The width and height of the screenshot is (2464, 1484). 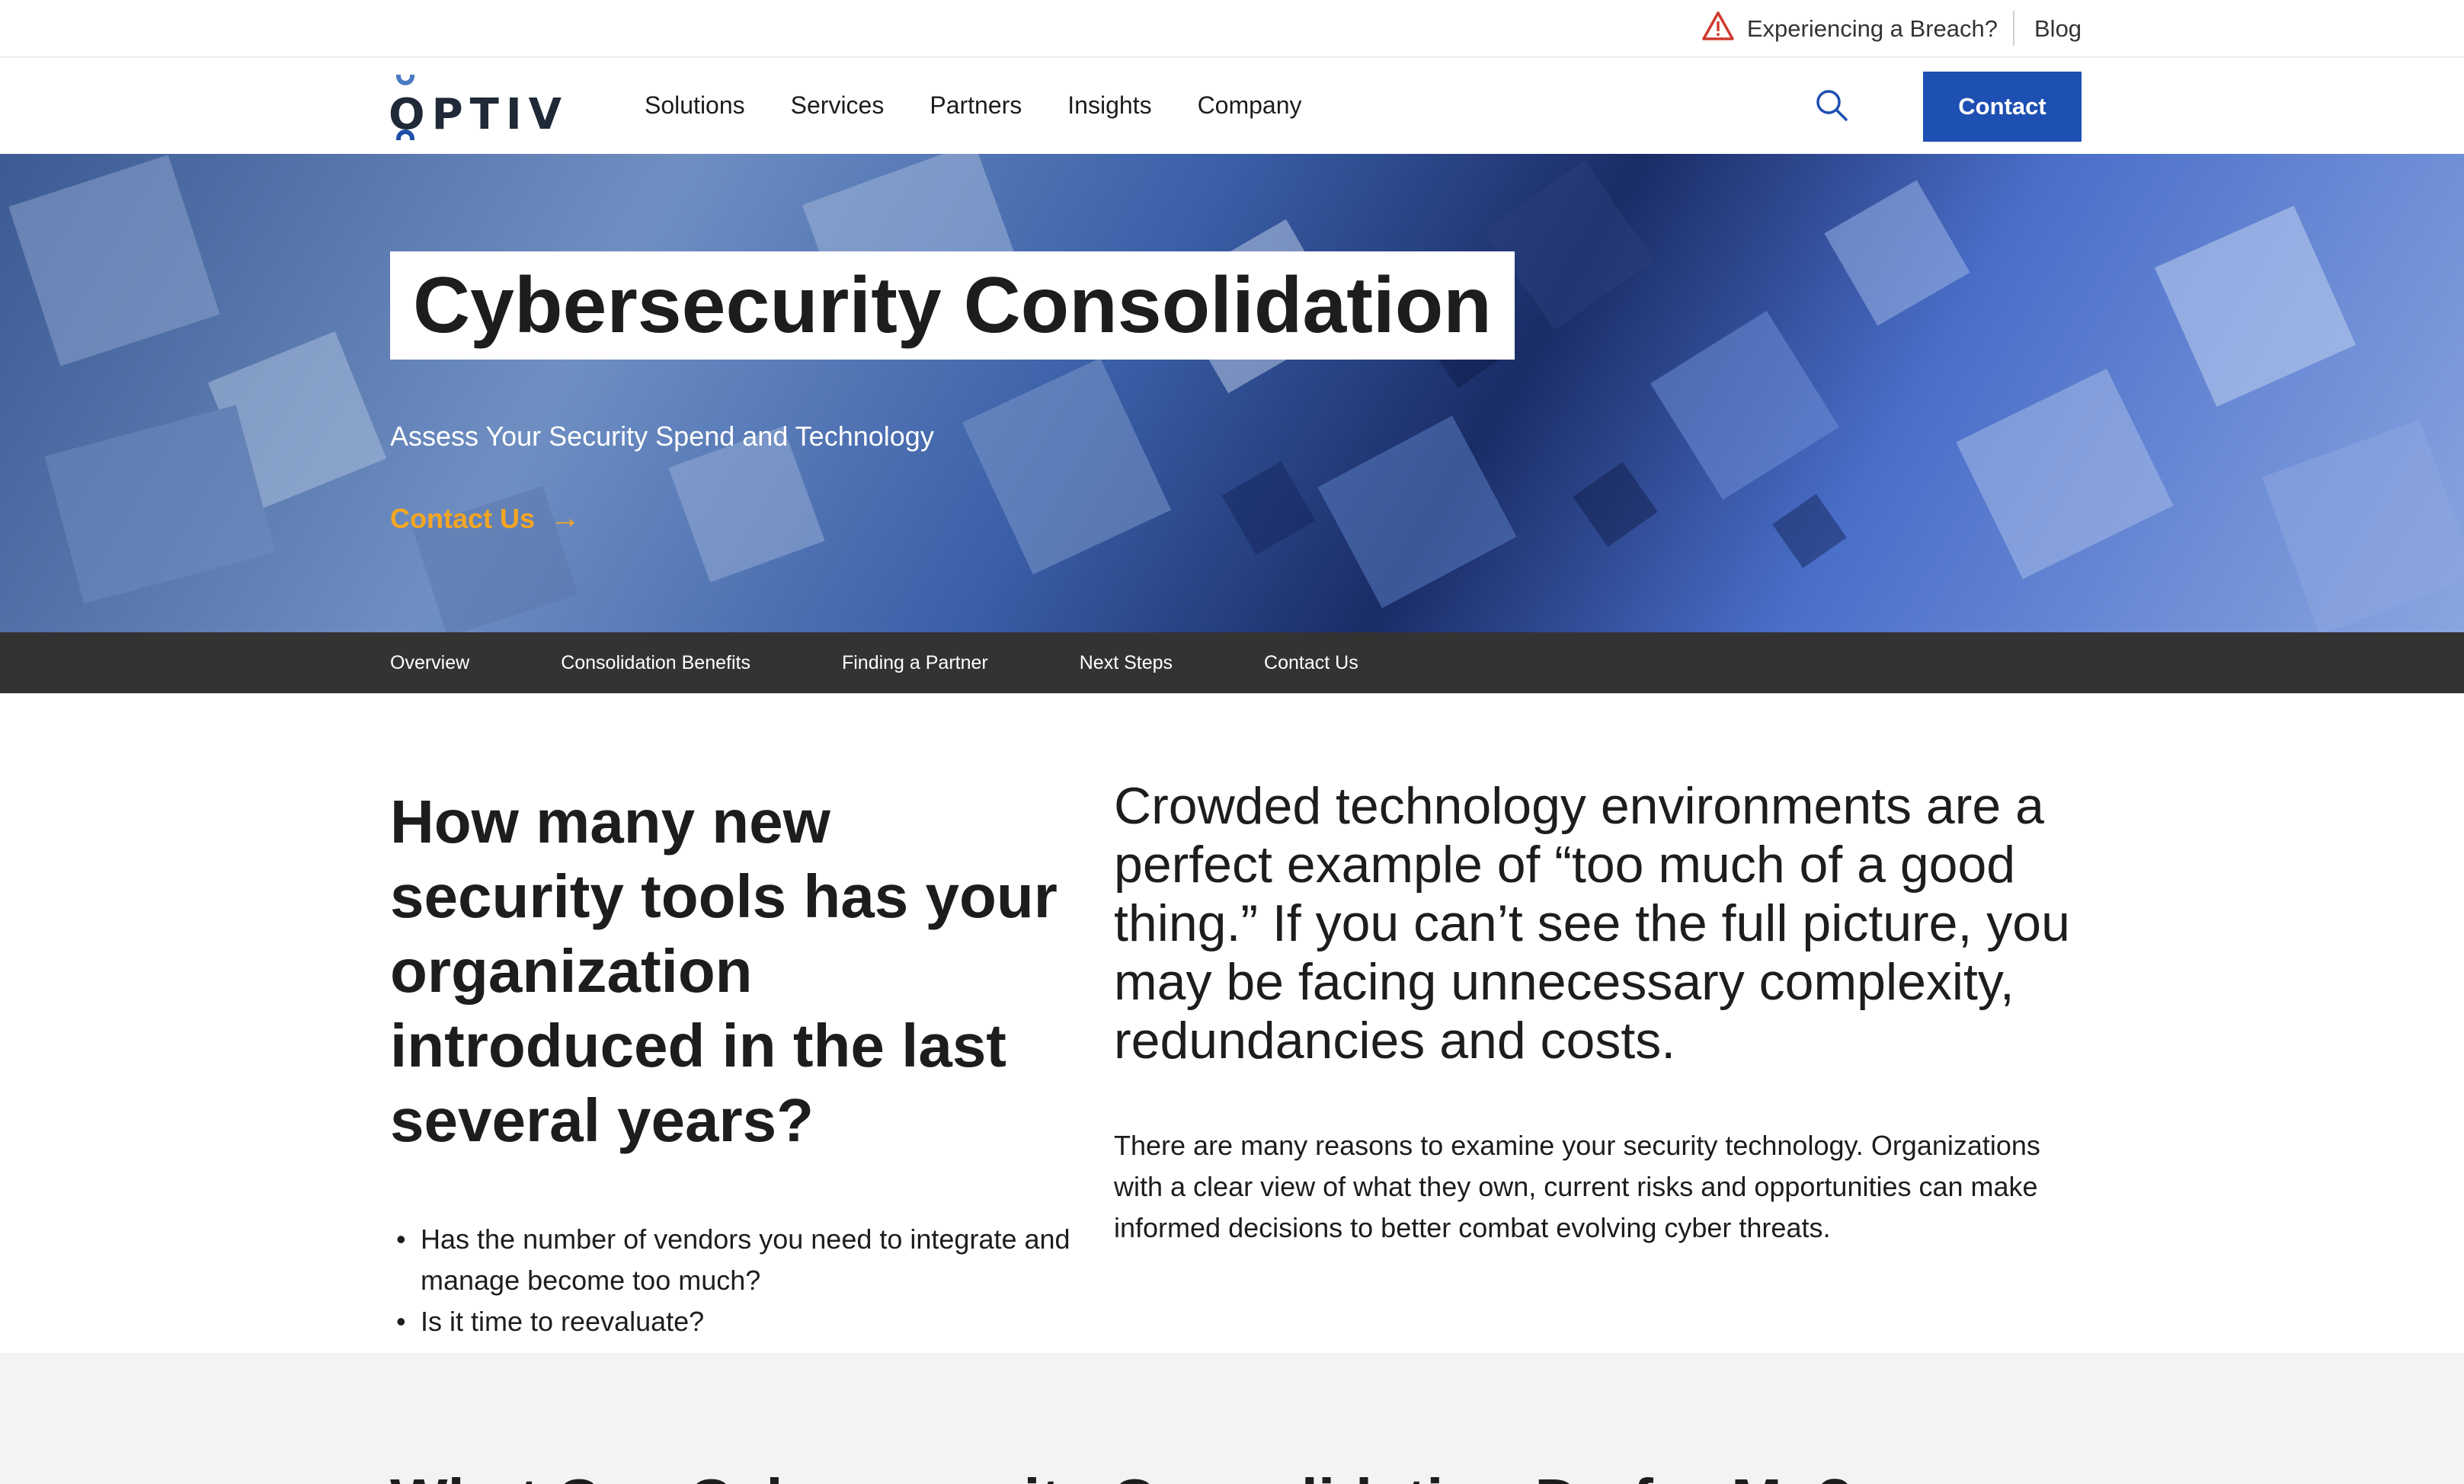 I want to click on warning-triangle-icon, so click(x=1718, y=29).